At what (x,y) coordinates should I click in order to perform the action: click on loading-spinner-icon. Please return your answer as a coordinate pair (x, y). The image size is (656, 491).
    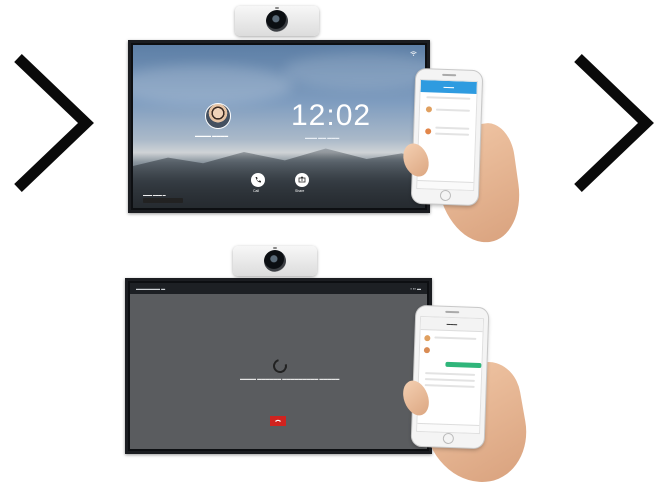
    Looking at the image, I should click on (280, 366).